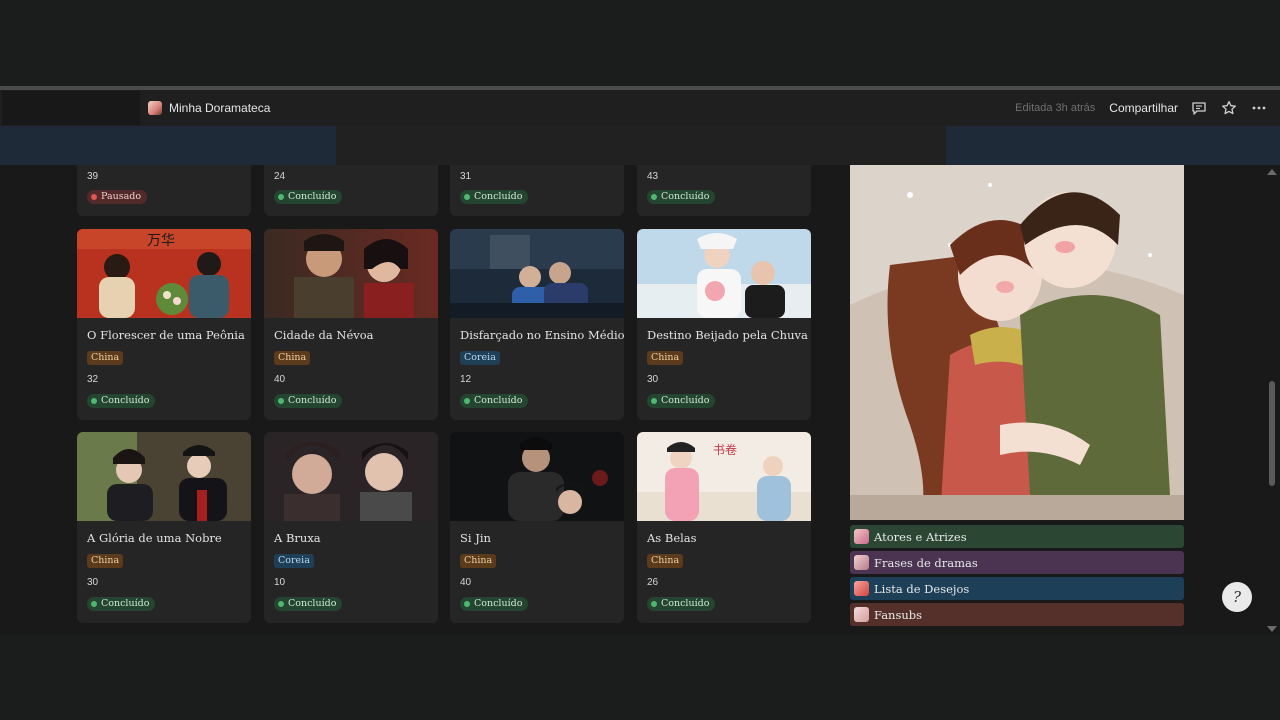 This screenshot has width=1280, height=720. I want to click on breadcrumb: Minha Doramateca, so click(209, 108).